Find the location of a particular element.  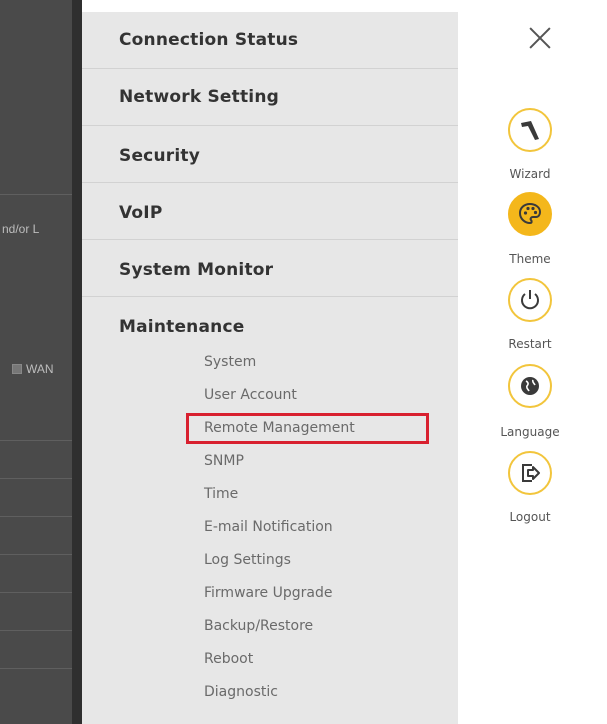

theme-icon is located at coordinates (530, 213).